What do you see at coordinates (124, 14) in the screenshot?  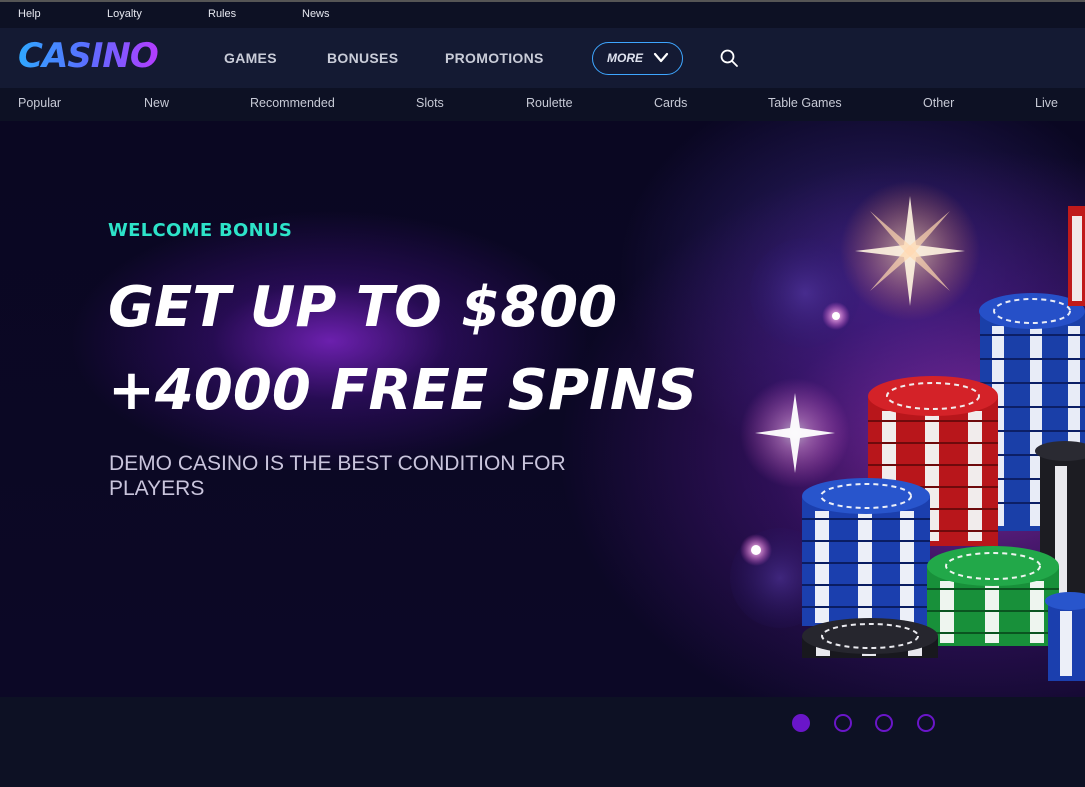 I see `loyalty-link: Loyalty` at bounding box center [124, 14].